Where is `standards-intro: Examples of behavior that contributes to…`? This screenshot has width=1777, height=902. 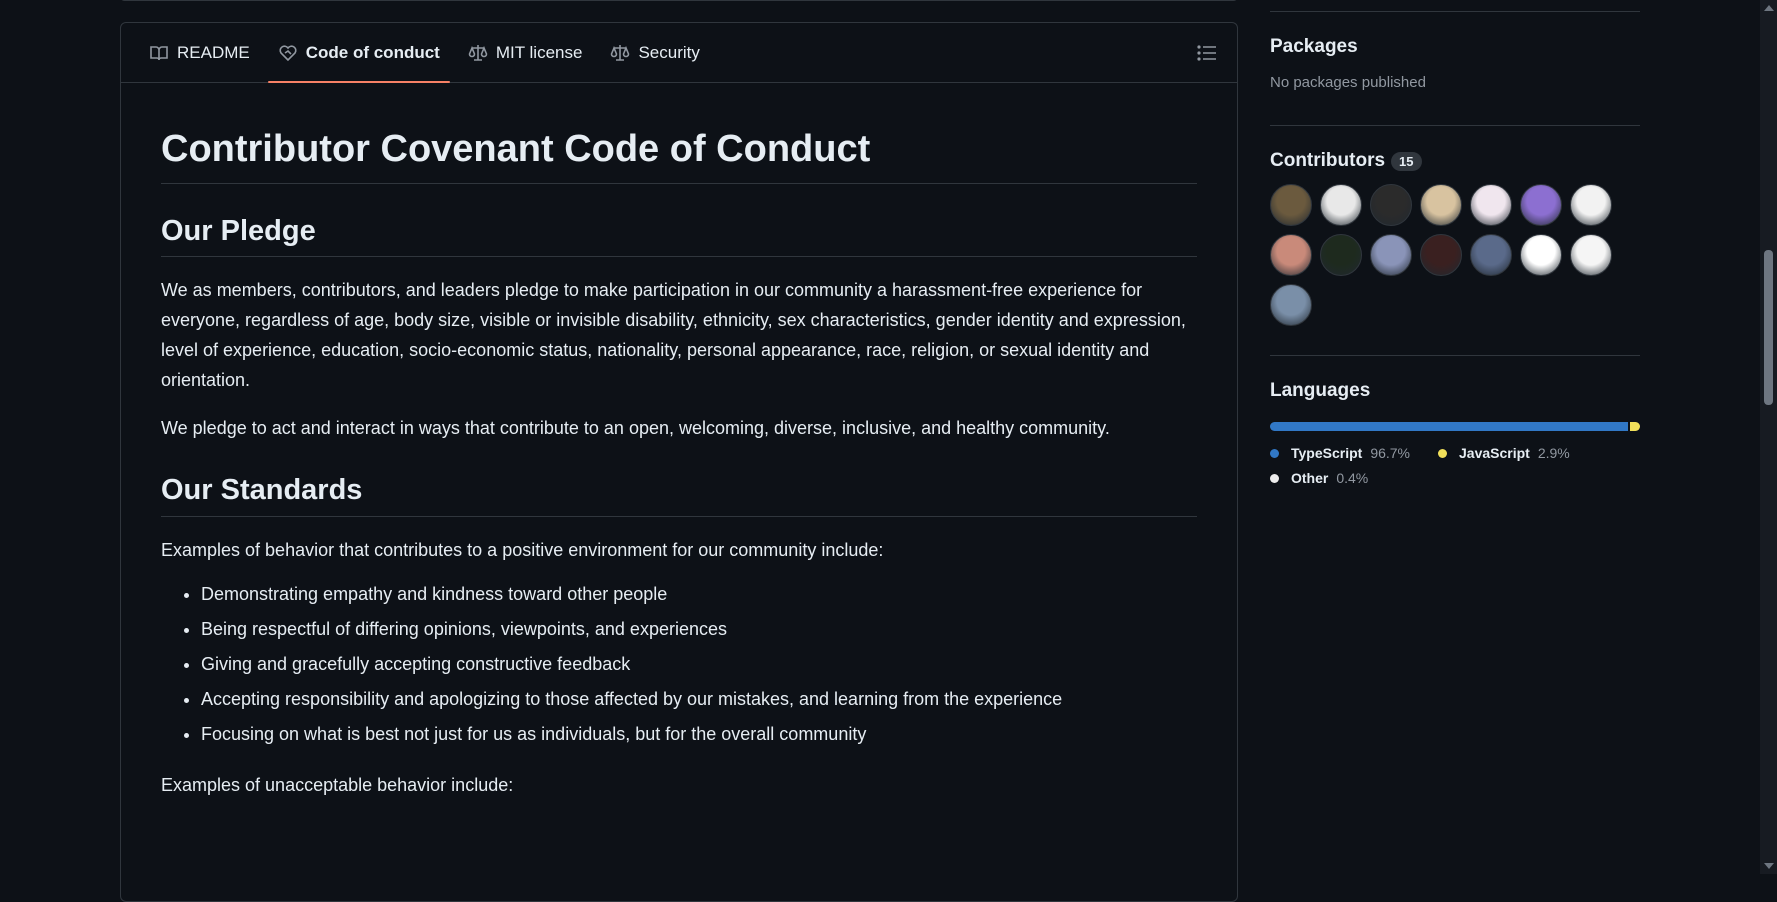 standards-intro: Examples of behavior that contributes to… is located at coordinates (522, 550).